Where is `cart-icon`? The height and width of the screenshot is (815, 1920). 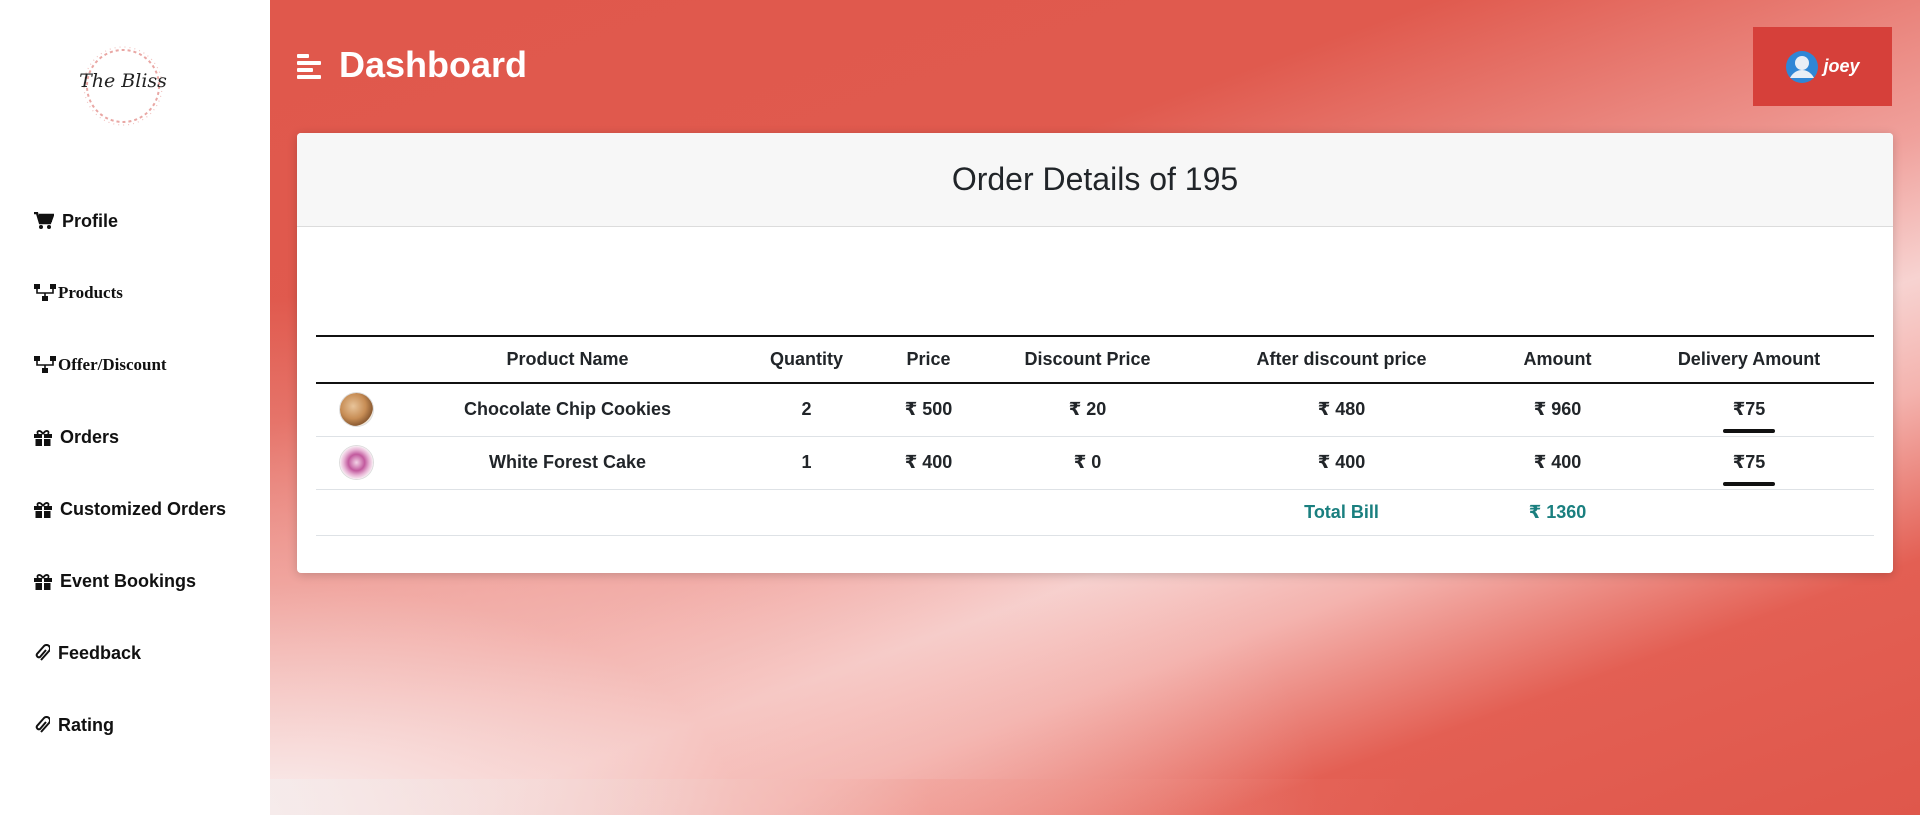 cart-icon is located at coordinates (44, 220).